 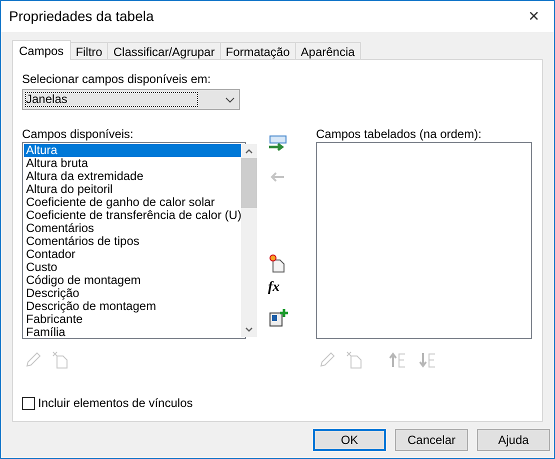 I want to click on field-item: Código de montagem, so click(x=133, y=280).